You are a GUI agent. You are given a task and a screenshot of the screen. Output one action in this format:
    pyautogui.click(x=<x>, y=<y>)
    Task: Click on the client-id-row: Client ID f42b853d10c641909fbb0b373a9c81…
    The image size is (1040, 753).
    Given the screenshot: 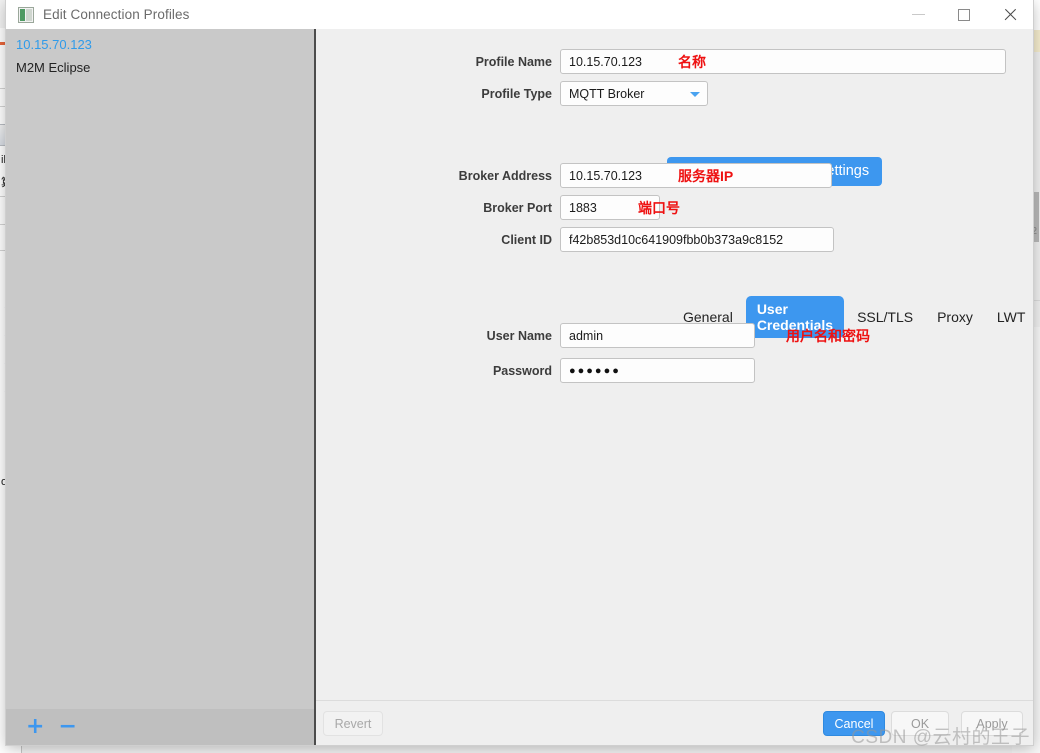 What is the action you would take?
    pyautogui.click(x=674, y=239)
    